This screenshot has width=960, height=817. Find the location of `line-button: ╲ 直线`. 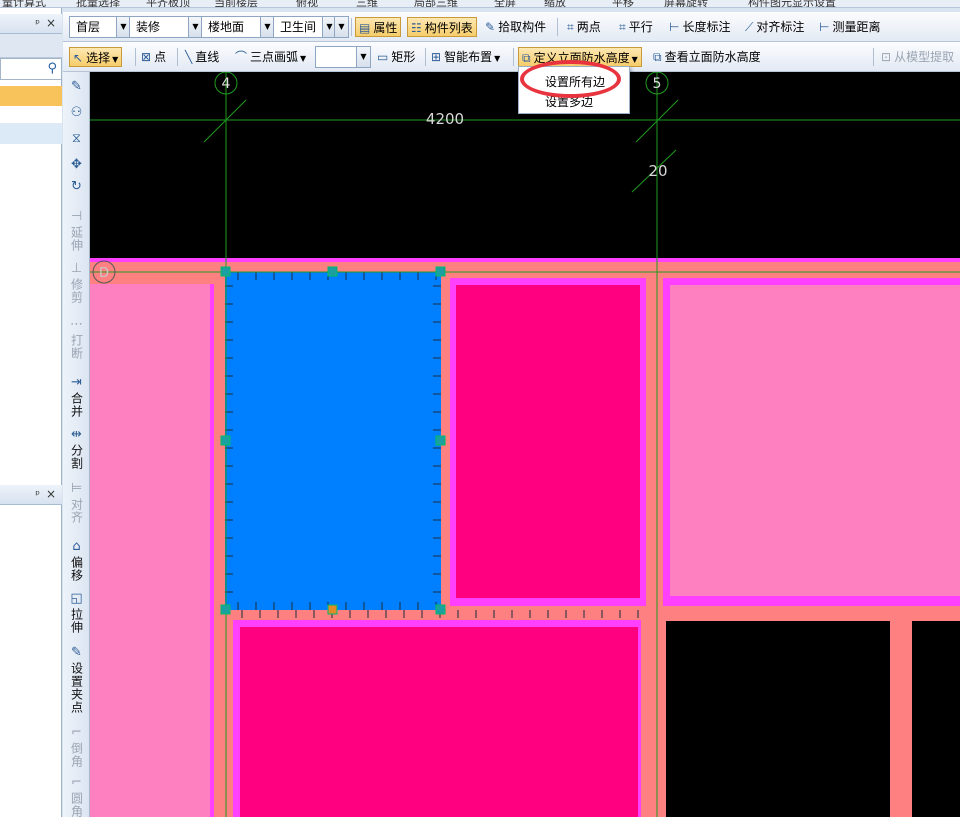

line-button: ╲ 直线 is located at coordinates (202, 57).